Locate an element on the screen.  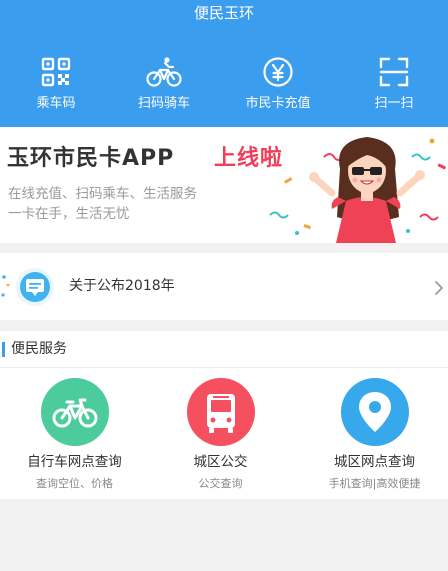
section-header: 便民服务 is located at coordinates (224, 349).